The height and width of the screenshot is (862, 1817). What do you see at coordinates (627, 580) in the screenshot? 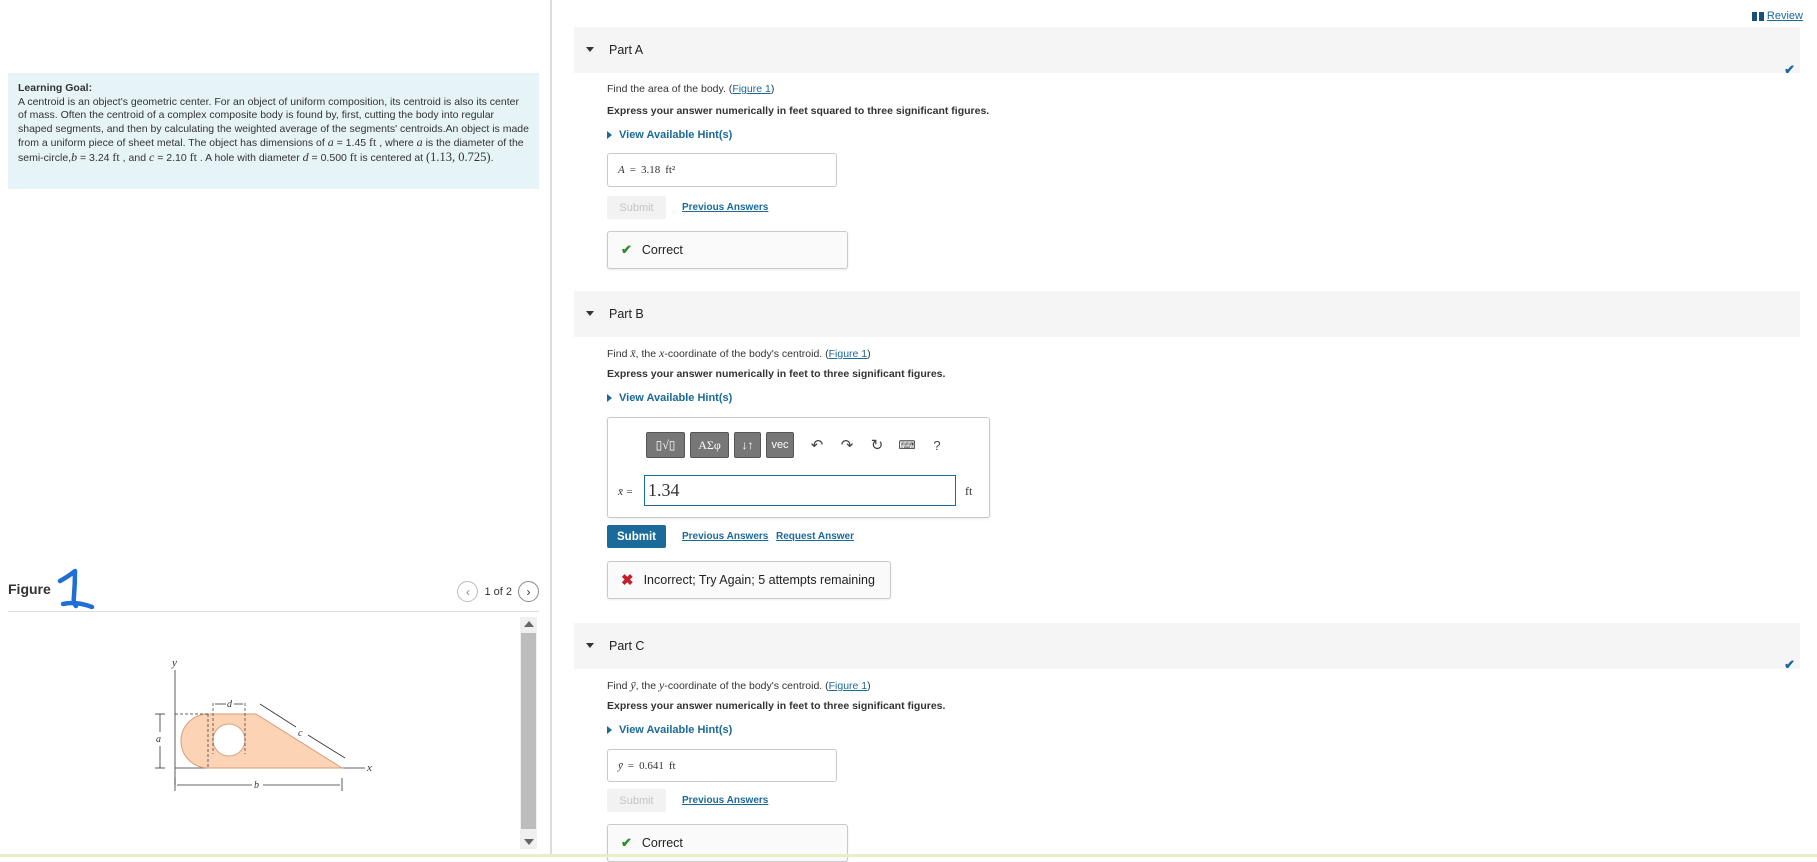
I see `x-icon: ✖` at bounding box center [627, 580].